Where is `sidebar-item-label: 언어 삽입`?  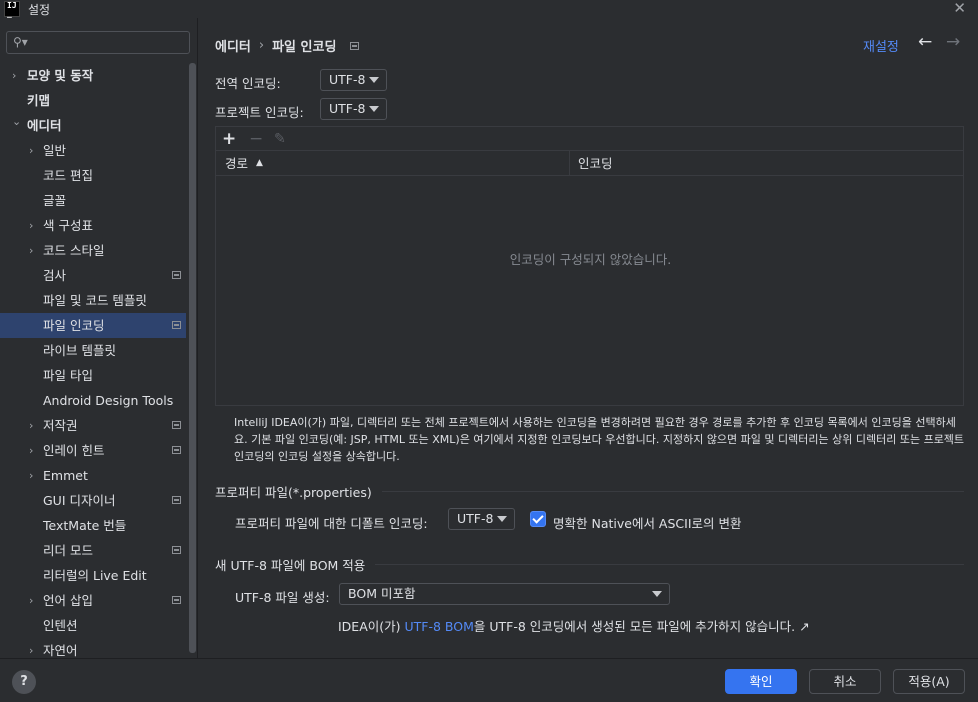
sidebar-item-label: 언어 삽입 is located at coordinates (68, 600).